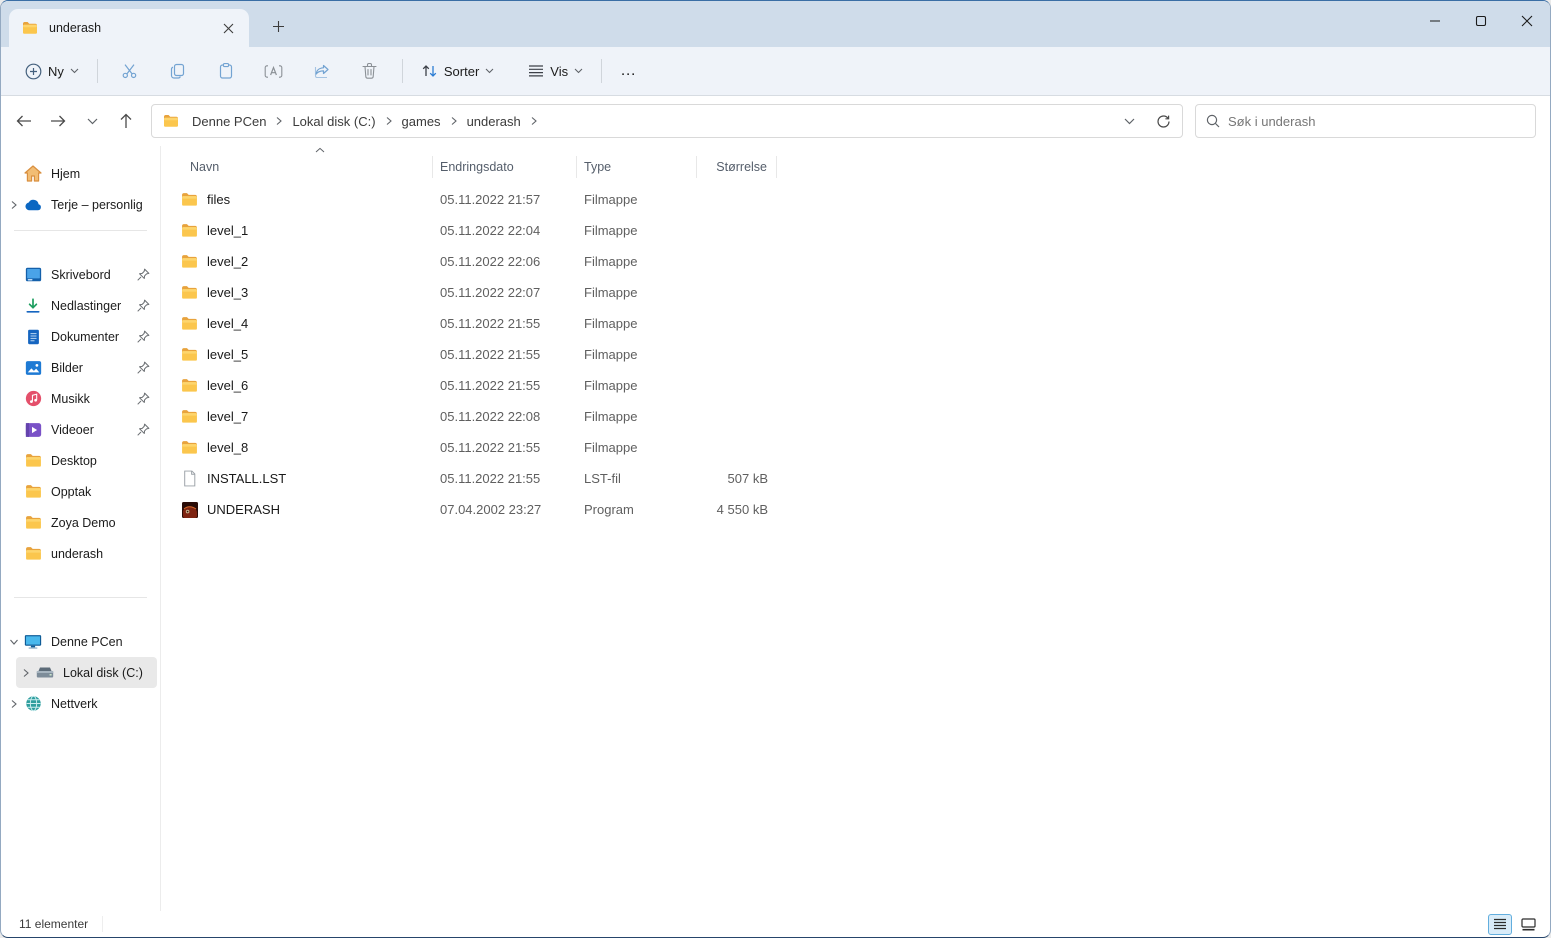 The height and width of the screenshot is (938, 1551). I want to click on breadcrumb-item: Lokal disk (C:), so click(333, 121).